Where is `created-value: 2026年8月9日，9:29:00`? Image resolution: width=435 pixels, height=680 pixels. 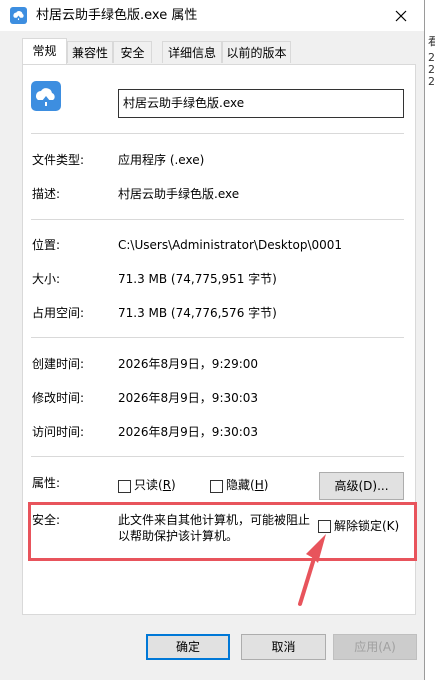 created-value: 2026年8月9日，9:29:00 is located at coordinates (188, 364).